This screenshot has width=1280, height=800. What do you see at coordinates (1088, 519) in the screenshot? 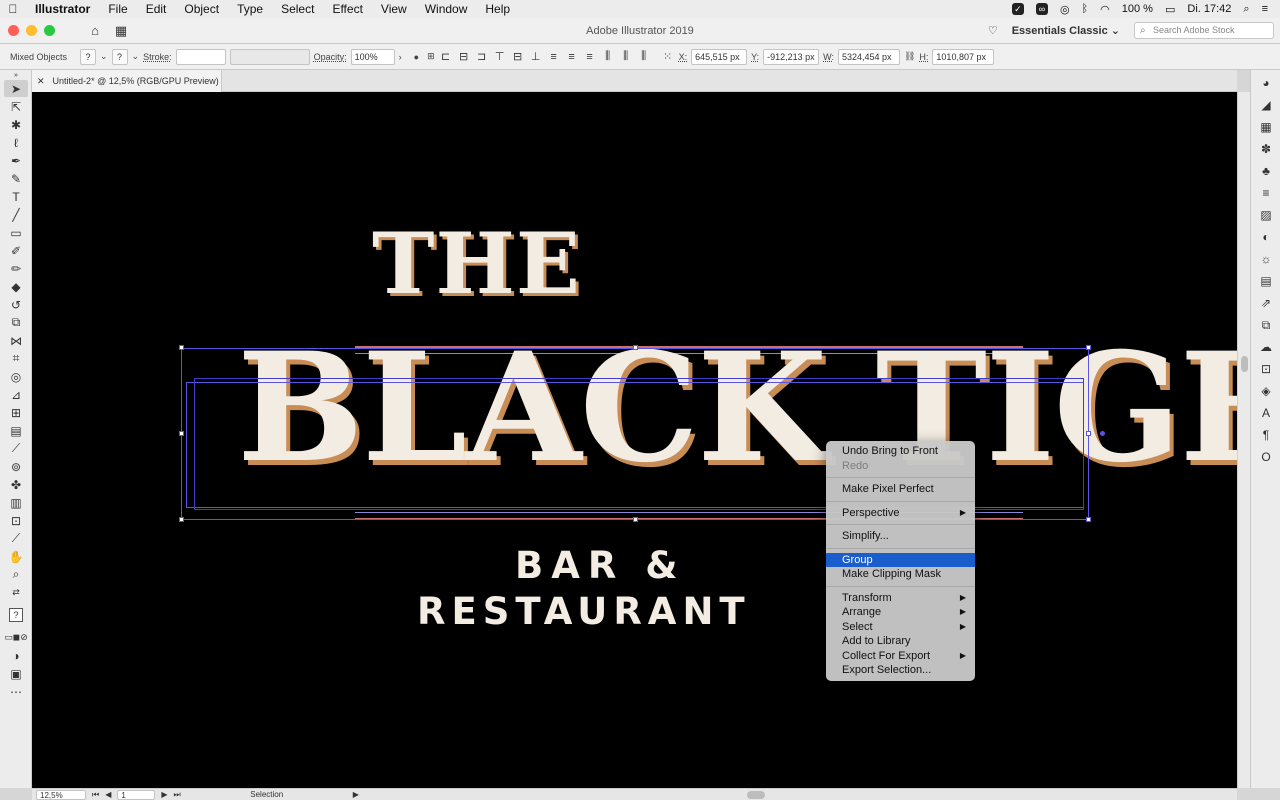
I see `handle-bottom-right` at bounding box center [1088, 519].